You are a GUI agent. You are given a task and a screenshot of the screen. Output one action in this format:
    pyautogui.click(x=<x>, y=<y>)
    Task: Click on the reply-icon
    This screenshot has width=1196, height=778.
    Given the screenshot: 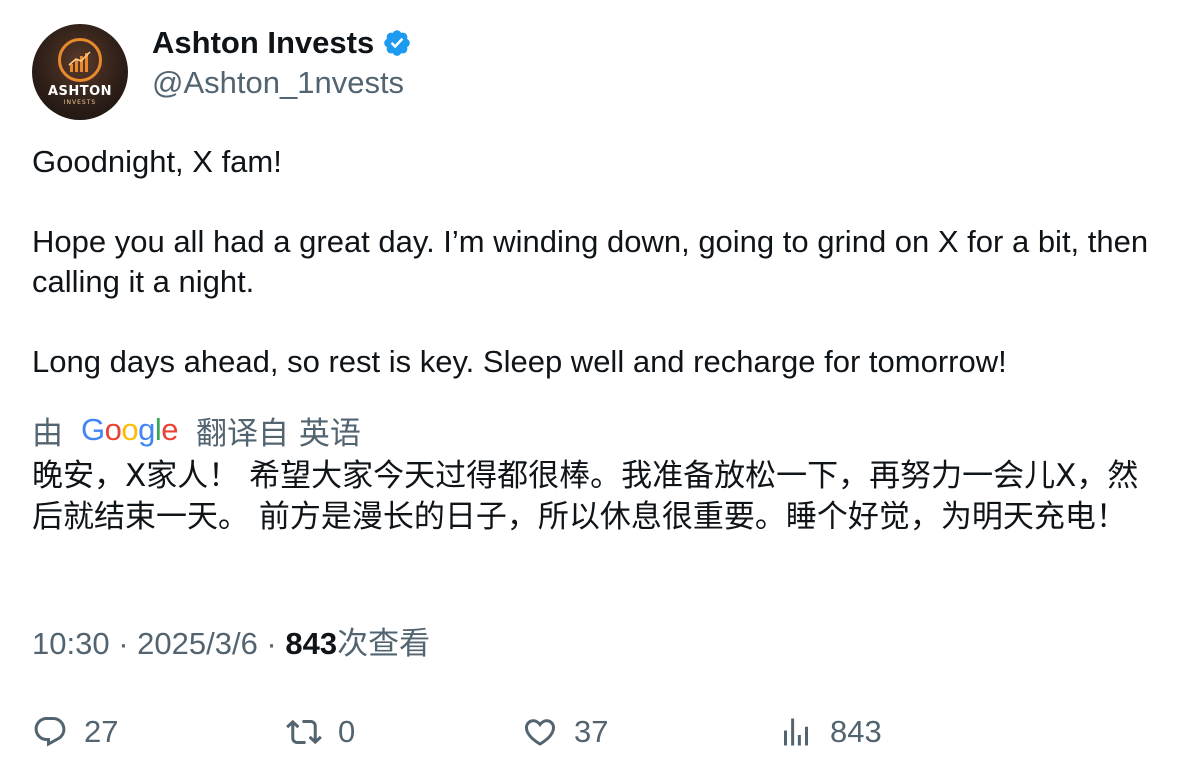 What is the action you would take?
    pyautogui.click(x=50, y=732)
    